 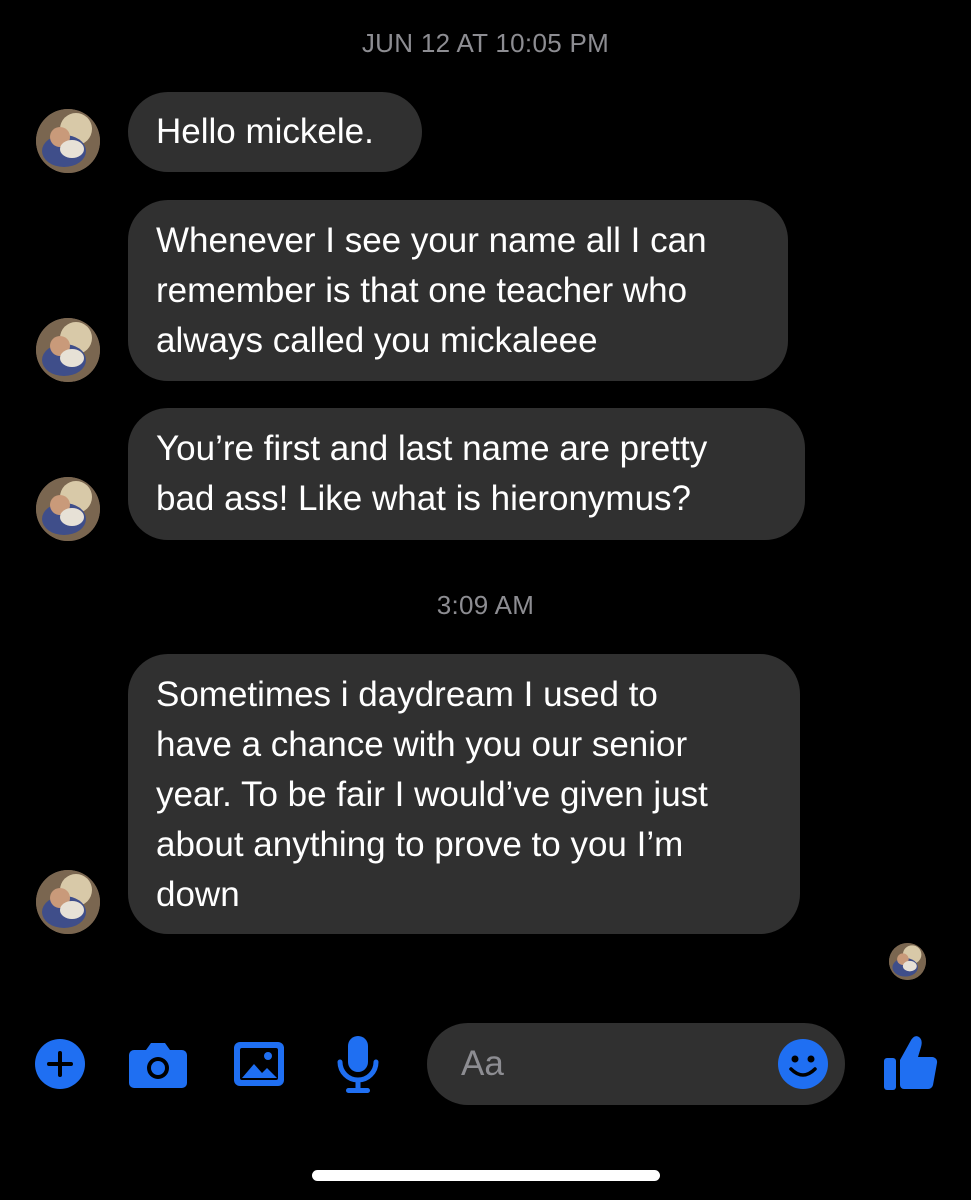 I want to click on message-text: Whenever I see your name all I can, so click(x=431, y=240).